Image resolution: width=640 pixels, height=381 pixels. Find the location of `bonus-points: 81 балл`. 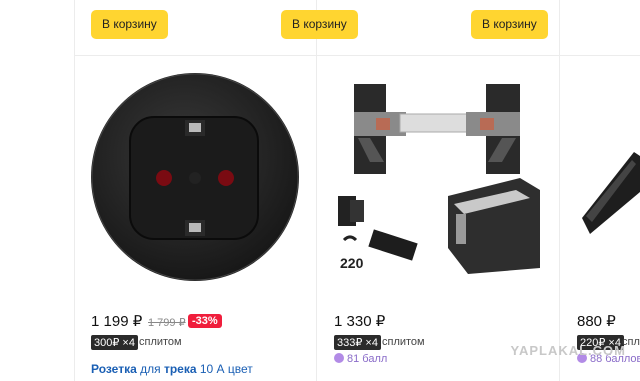

bonus-points: 81 балл is located at coordinates (360, 359).